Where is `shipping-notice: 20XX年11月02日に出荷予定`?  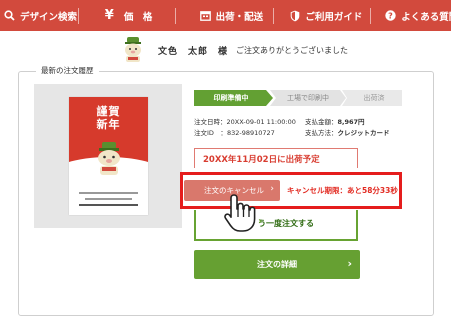
shipping-notice: 20XX年11月02日に出荷予定 is located at coordinates (276, 158).